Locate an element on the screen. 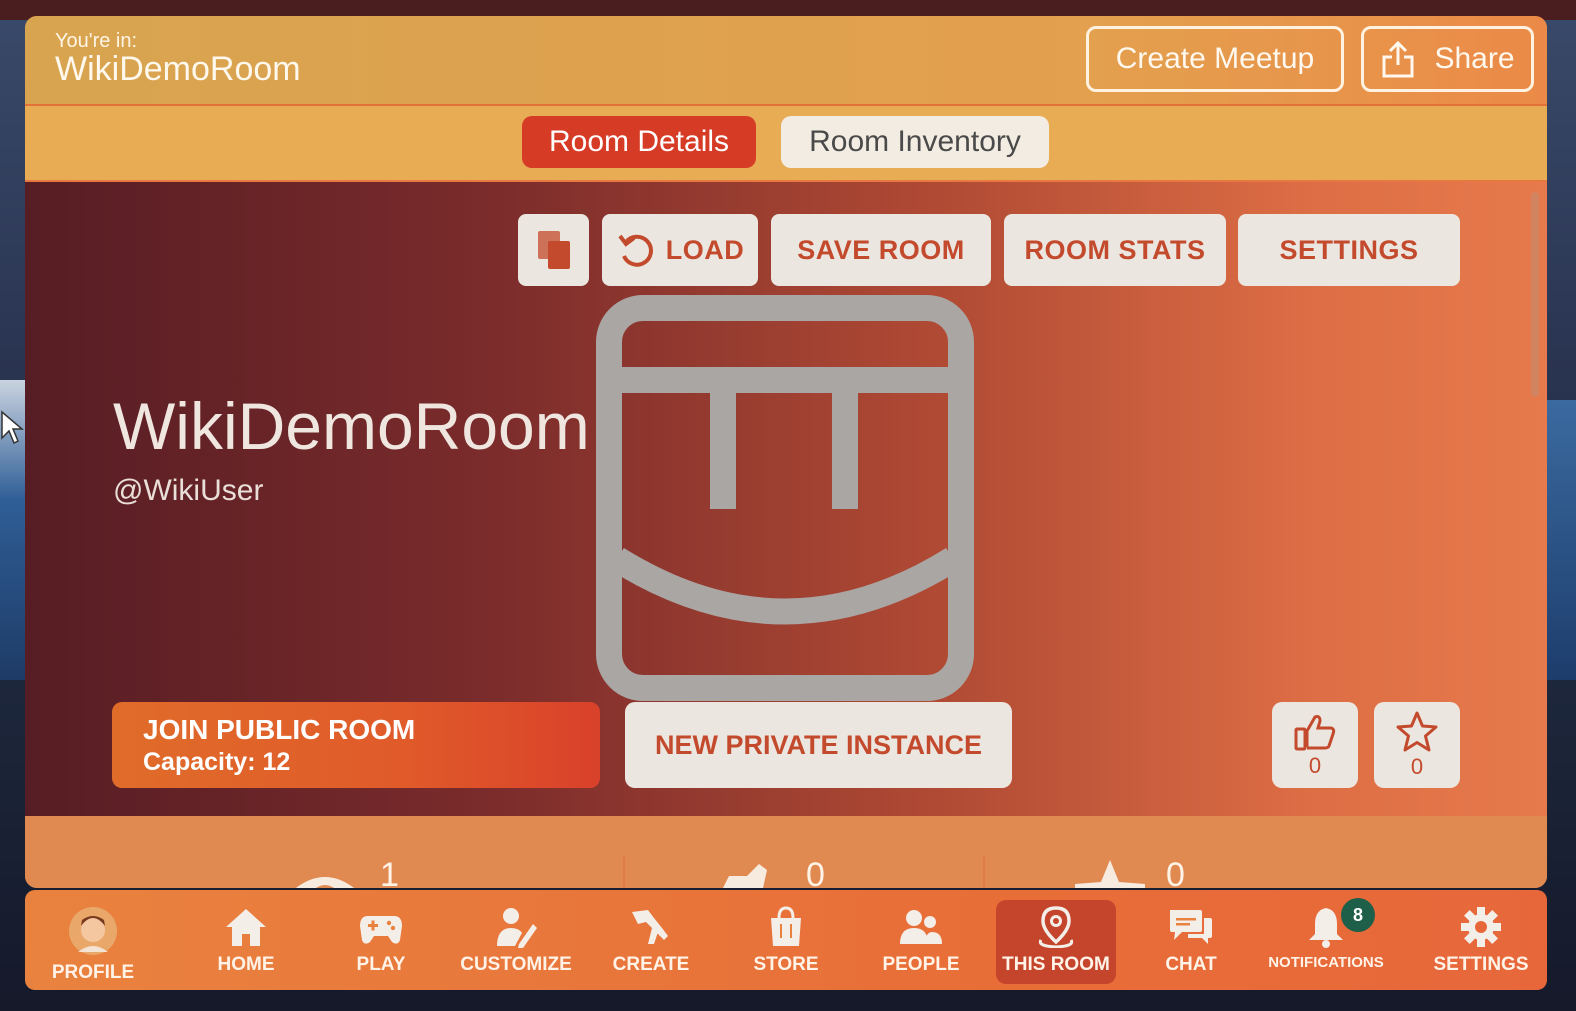  settings-button: SETTINGS is located at coordinates (1349, 250).